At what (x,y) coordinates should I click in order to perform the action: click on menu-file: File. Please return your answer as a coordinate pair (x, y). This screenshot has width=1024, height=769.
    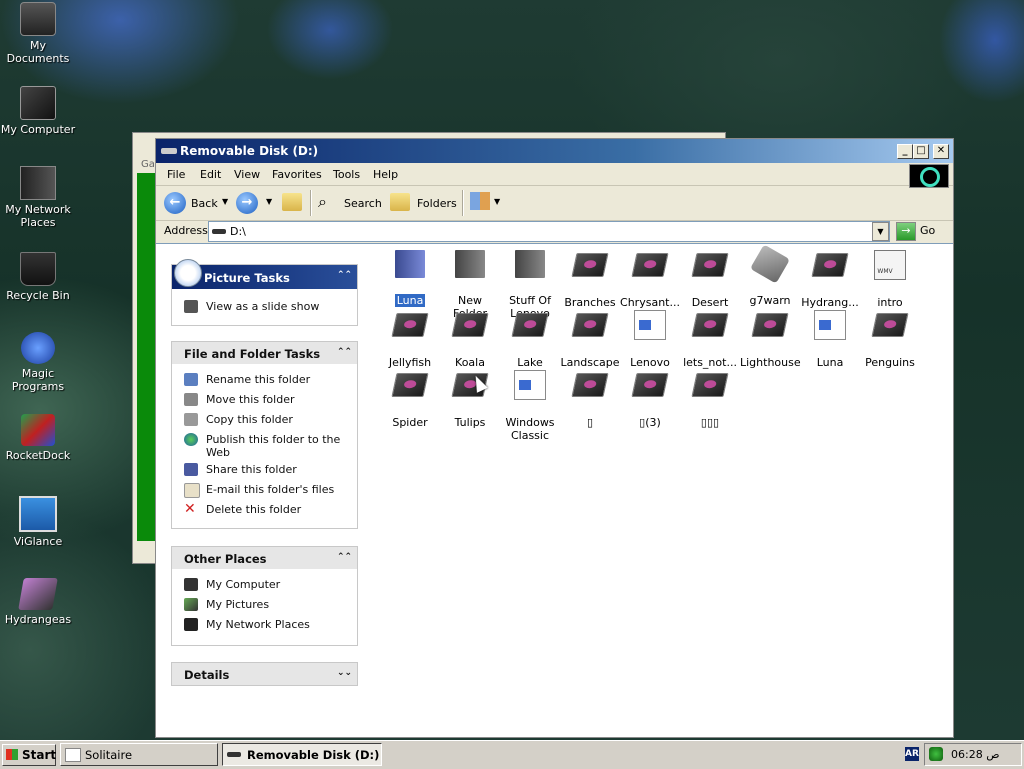
    Looking at the image, I should click on (176, 174).